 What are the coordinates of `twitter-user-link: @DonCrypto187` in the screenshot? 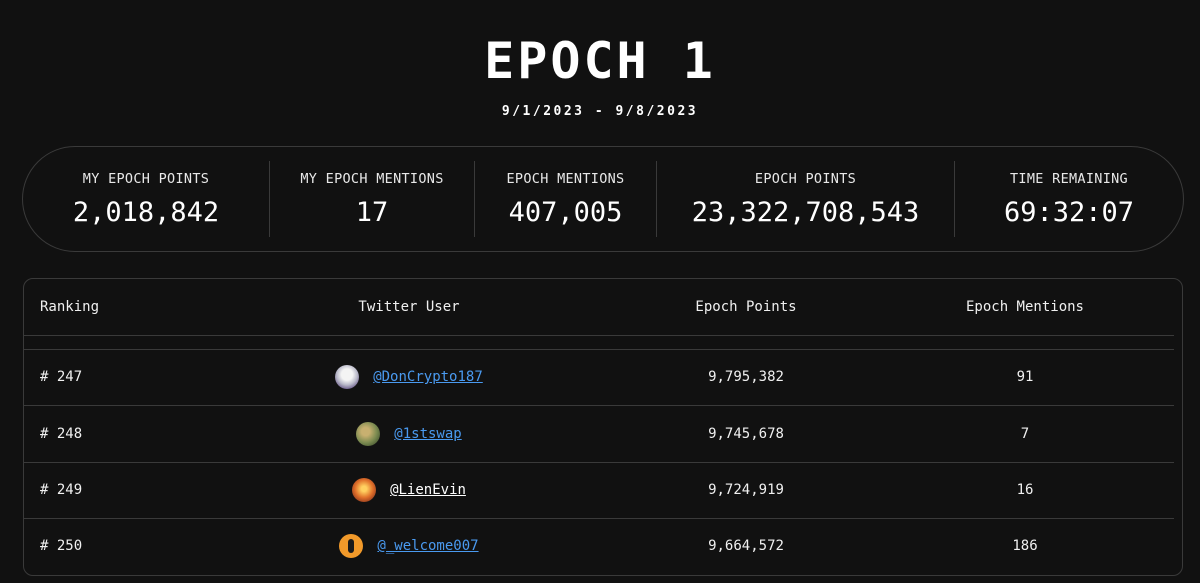 It's located at (428, 377).